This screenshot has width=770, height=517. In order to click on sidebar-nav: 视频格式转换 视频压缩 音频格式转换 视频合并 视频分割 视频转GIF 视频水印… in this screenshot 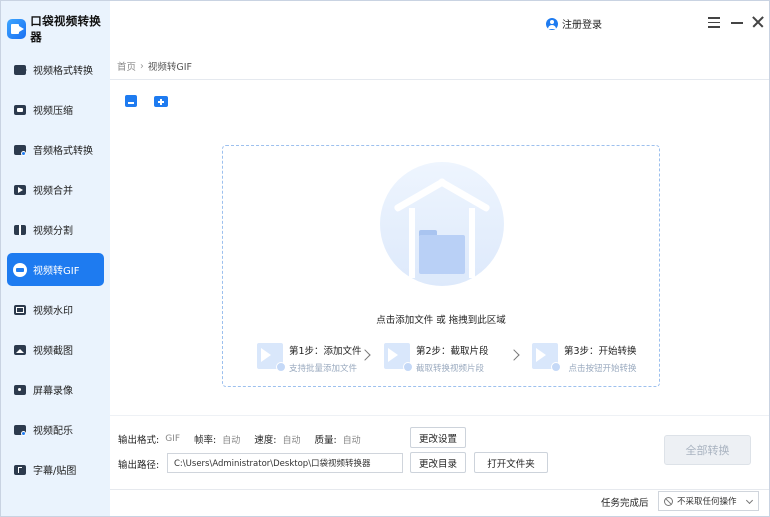, I will do `click(55, 273)`.